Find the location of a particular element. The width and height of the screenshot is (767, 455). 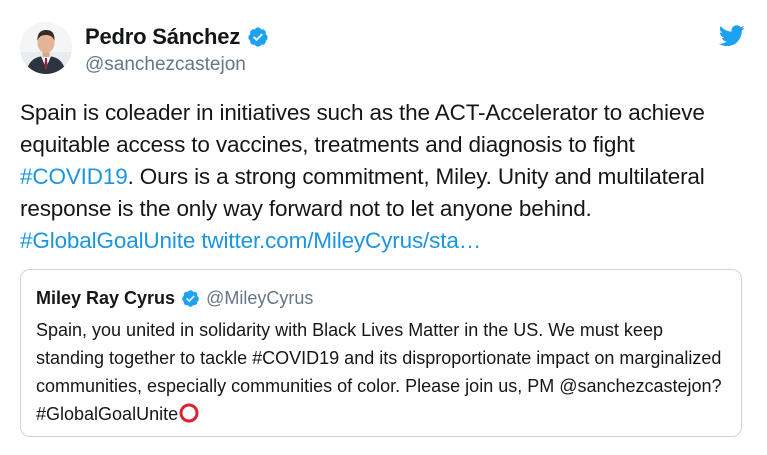

tweet-author: Pedro Sánchez @sanchezcastejon is located at coordinates (177, 49).